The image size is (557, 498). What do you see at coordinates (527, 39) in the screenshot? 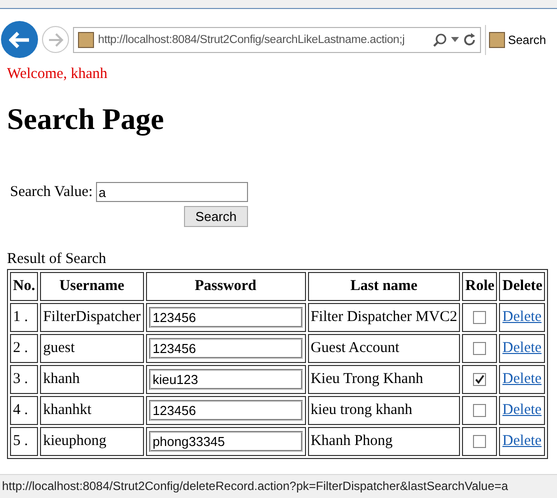
I see `tab-title: Search` at bounding box center [527, 39].